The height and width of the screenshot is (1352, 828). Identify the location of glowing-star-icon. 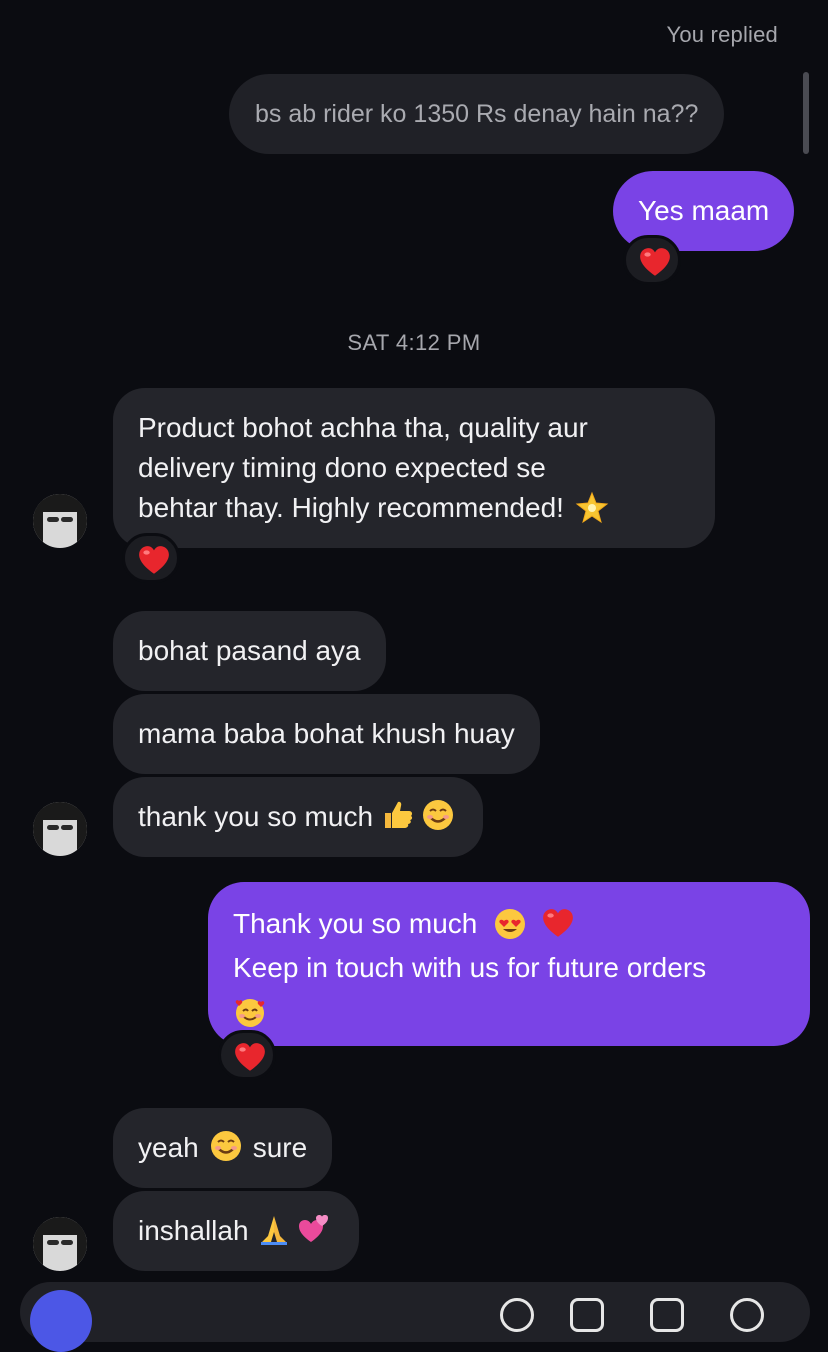
(592, 508).